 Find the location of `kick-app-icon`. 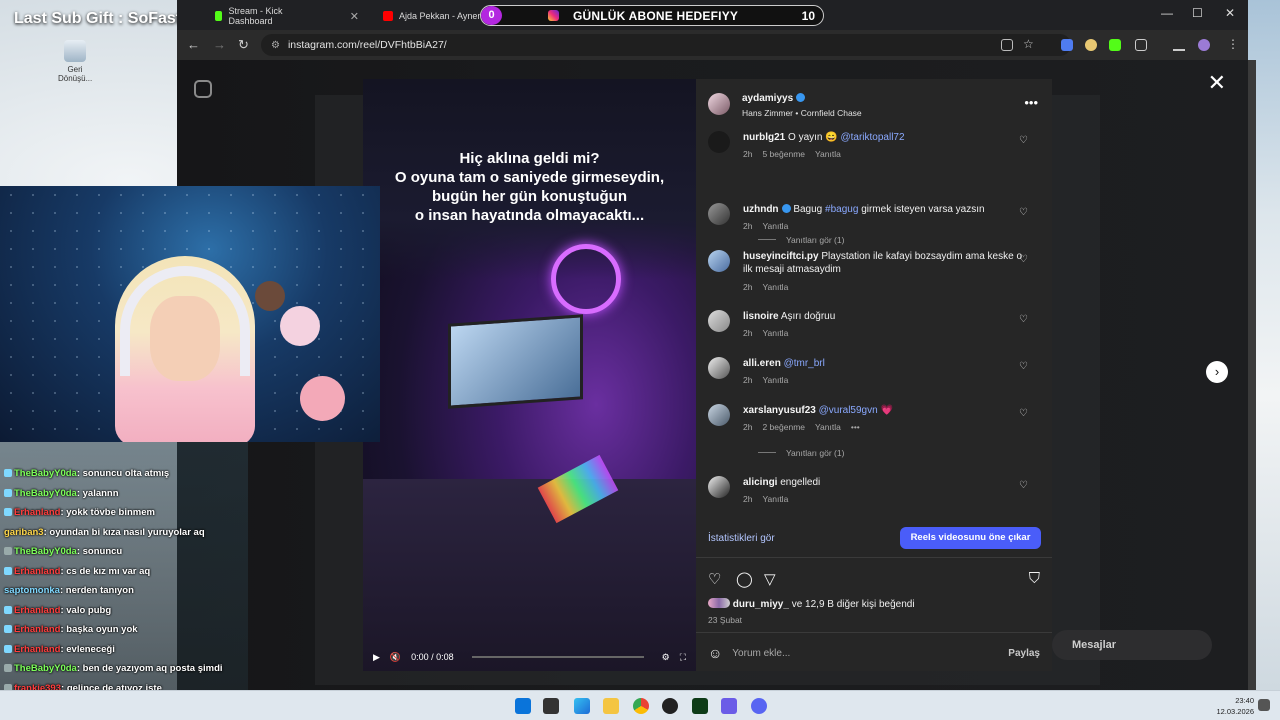

kick-app-icon is located at coordinates (700, 706).